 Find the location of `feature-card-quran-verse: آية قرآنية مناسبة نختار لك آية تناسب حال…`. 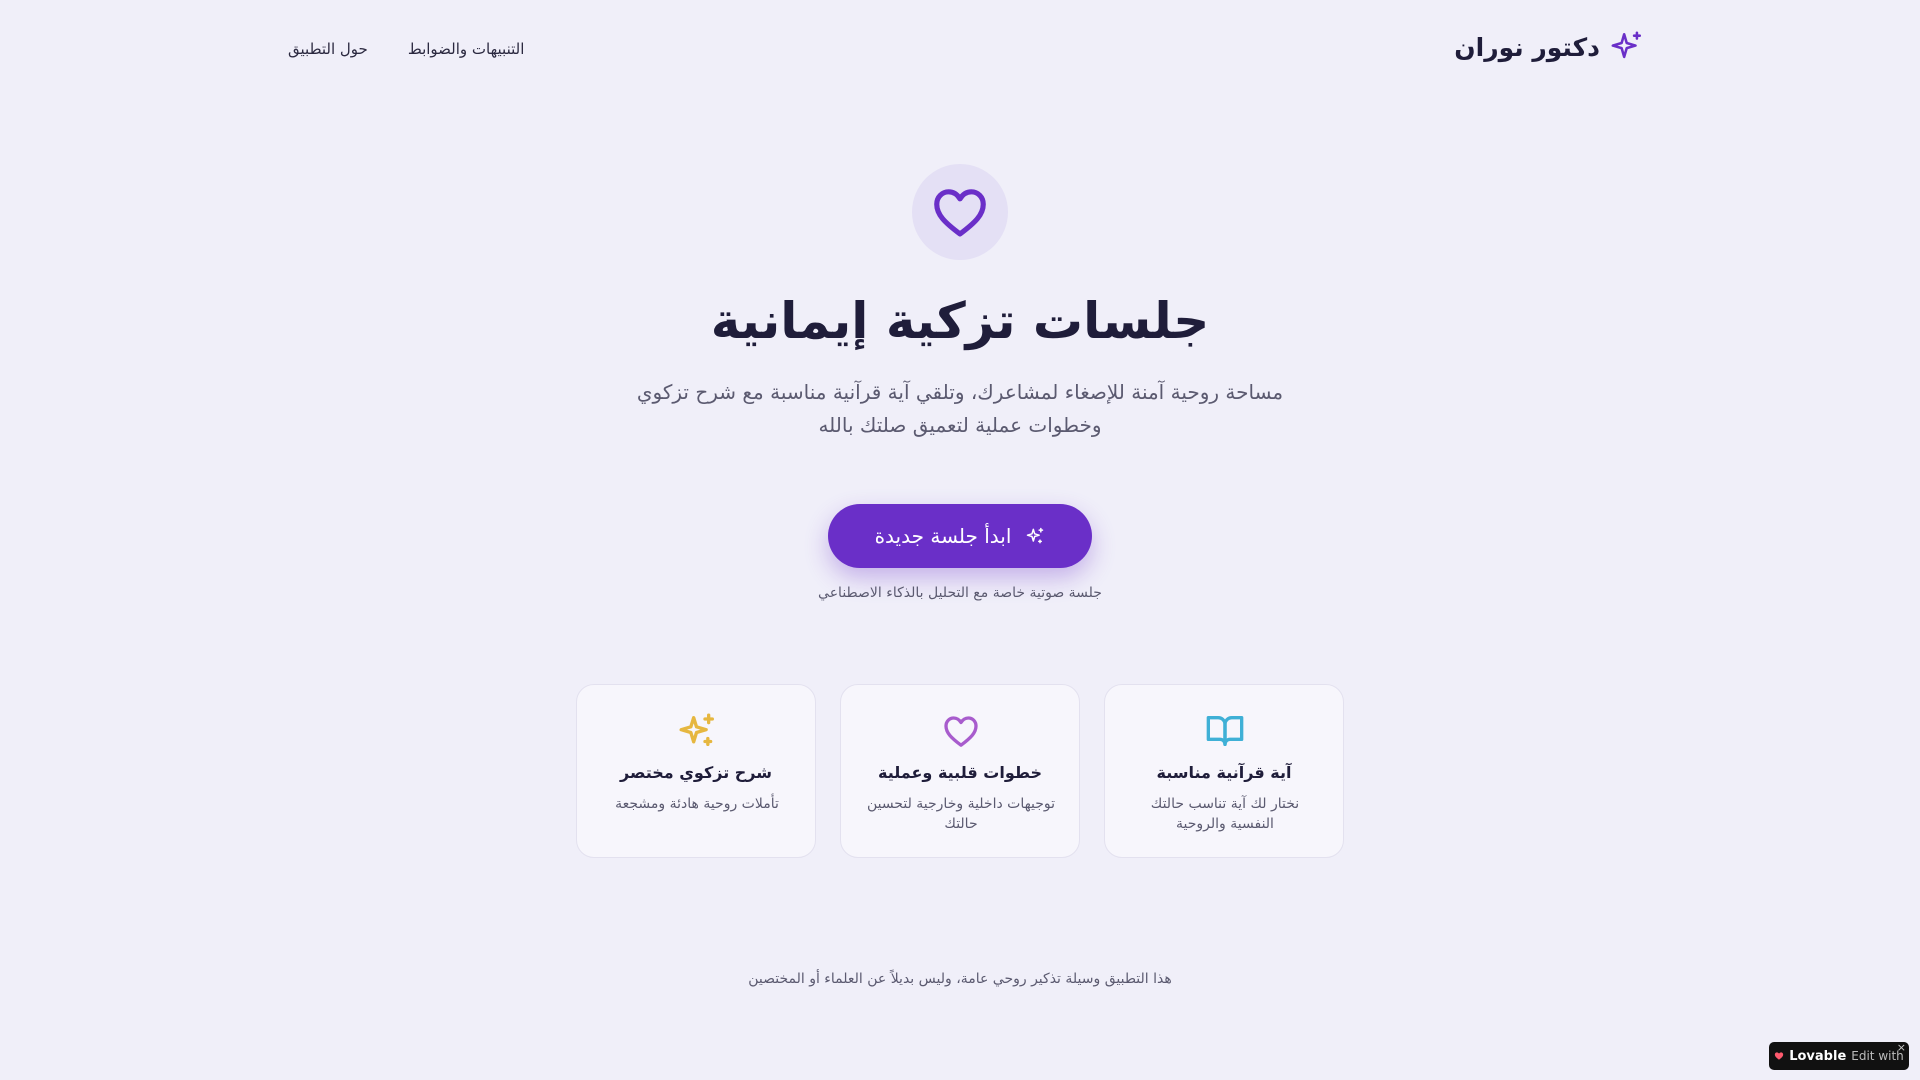

feature-card-quran-verse: آية قرآنية مناسبة نختار لك آية تناسب حال… is located at coordinates (1224, 771).